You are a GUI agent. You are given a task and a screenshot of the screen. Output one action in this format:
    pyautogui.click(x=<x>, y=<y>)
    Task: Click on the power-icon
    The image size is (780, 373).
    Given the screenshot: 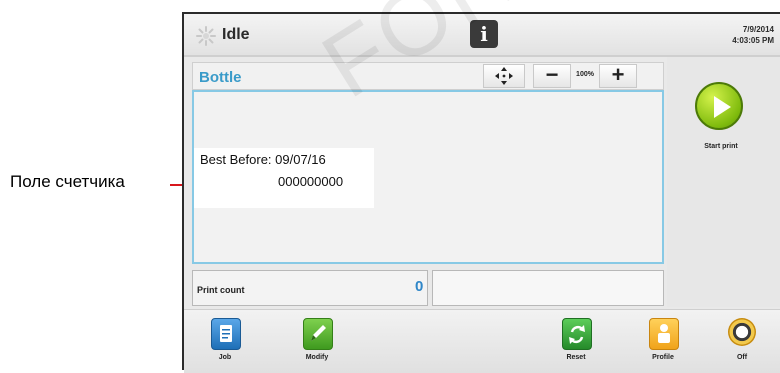 What is the action you would take?
    pyautogui.click(x=742, y=332)
    